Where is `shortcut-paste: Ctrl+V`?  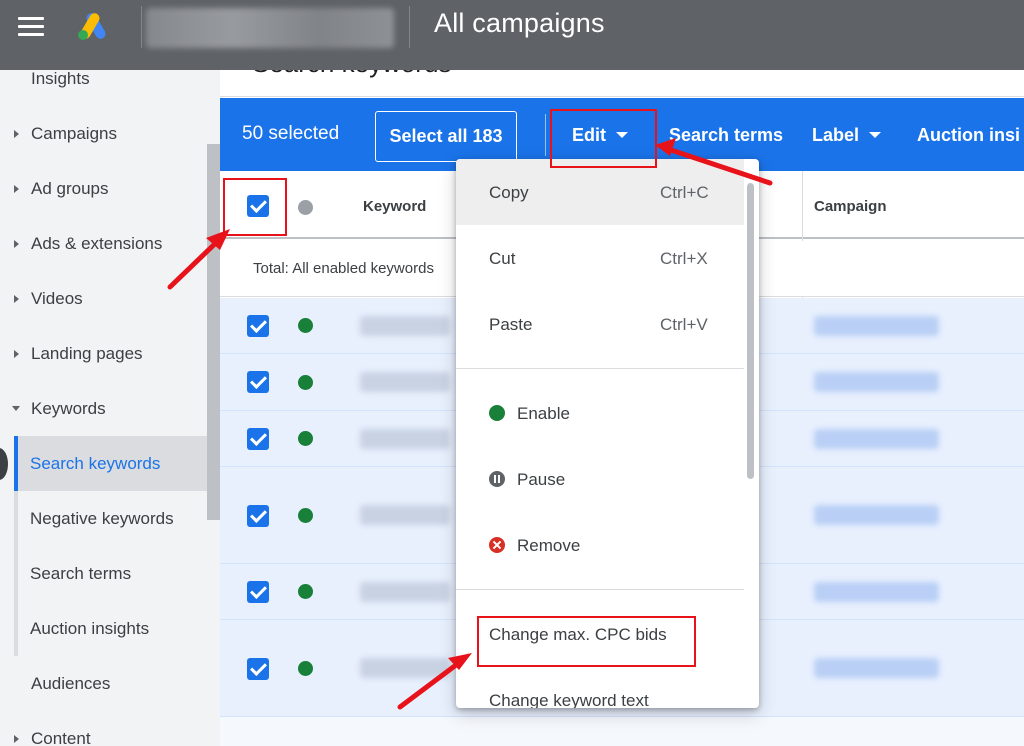 shortcut-paste: Ctrl+V is located at coordinates (684, 324).